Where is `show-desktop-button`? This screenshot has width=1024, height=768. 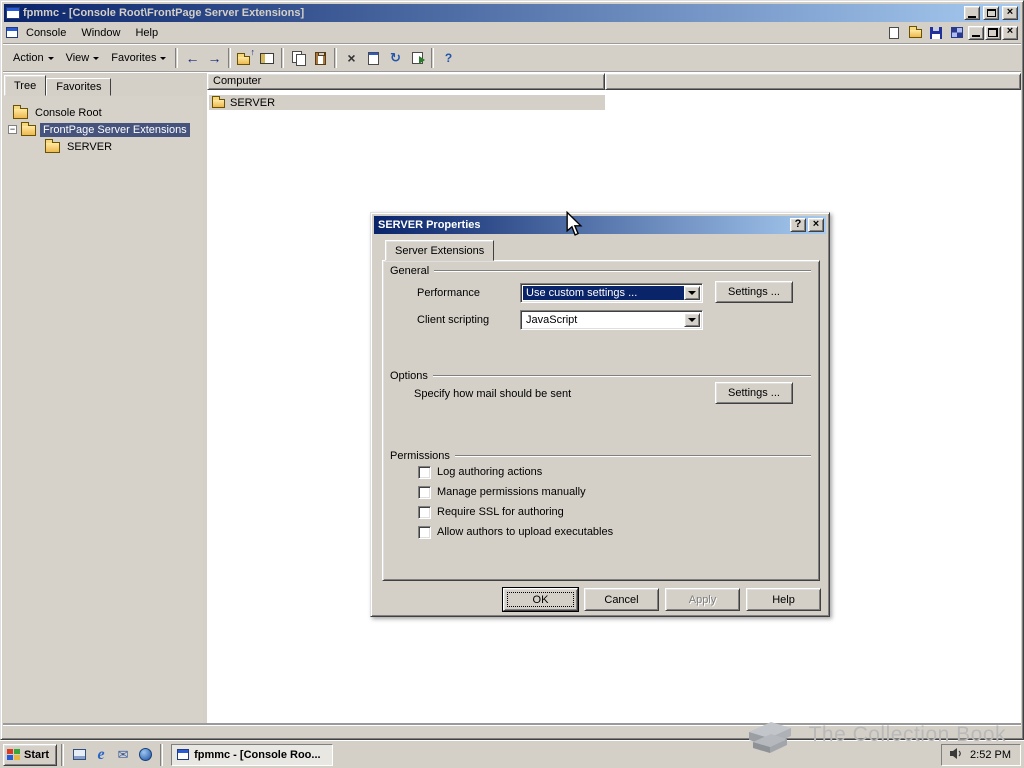 show-desktop-button is located at coordinates (79, 755).